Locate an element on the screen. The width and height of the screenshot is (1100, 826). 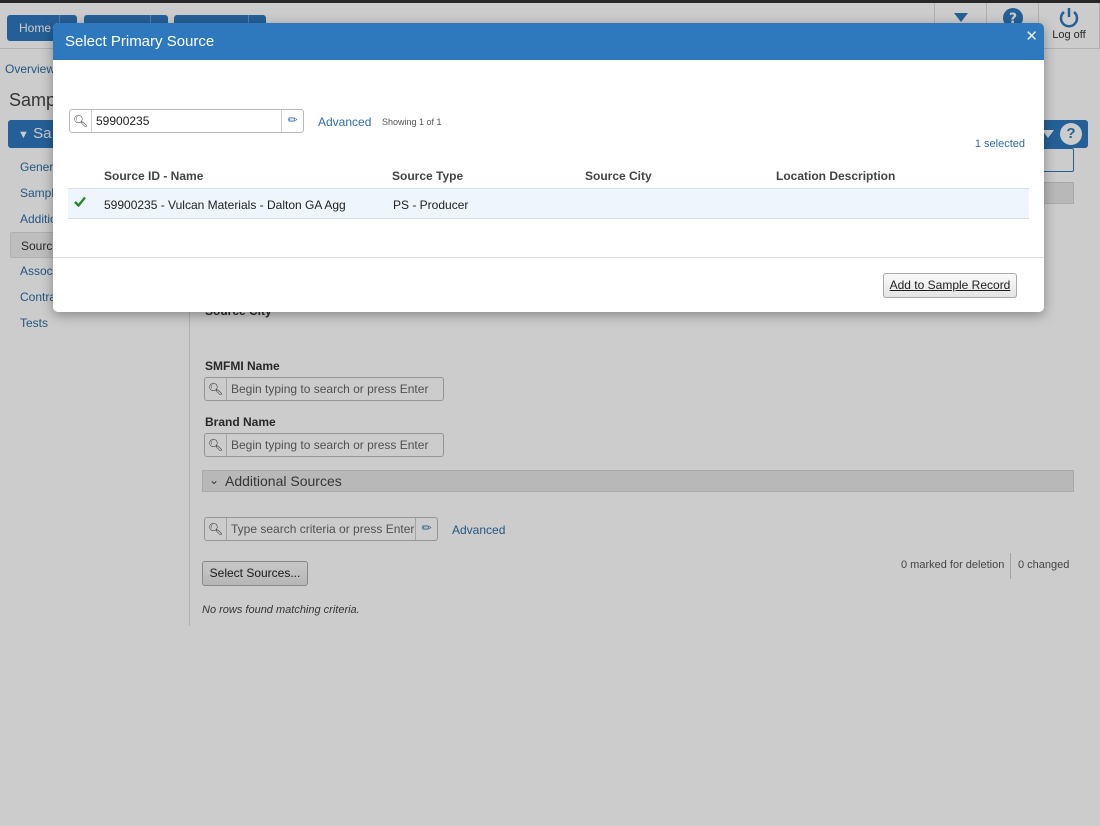
eraser-icon: ✏︎ is located at coordinates (292, 121).